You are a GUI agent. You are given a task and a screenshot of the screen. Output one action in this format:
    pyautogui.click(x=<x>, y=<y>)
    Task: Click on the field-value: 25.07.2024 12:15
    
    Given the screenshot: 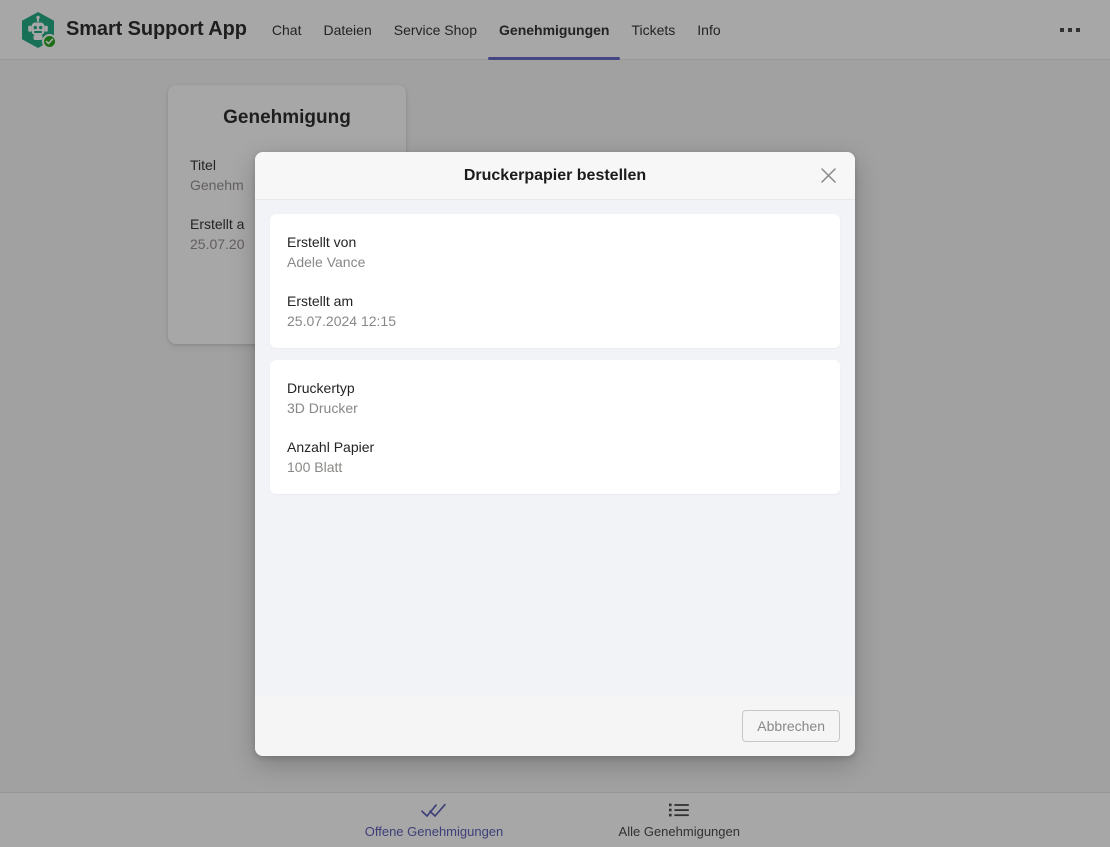 What is the action you would take?
    pyautogui.click(x=341, y=321)
    